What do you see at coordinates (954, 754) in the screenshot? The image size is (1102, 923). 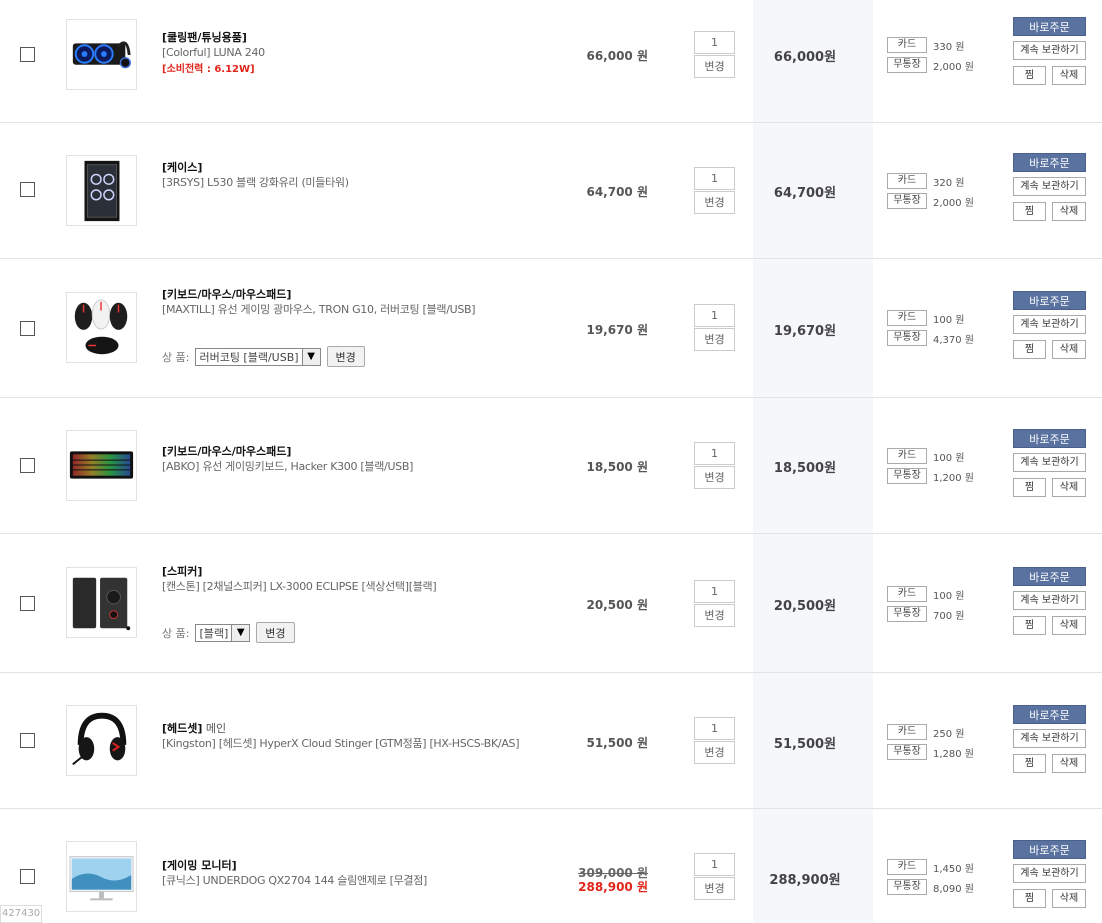 I see `cash-point-value: 1,280 원` at bounding box center [954, 754].